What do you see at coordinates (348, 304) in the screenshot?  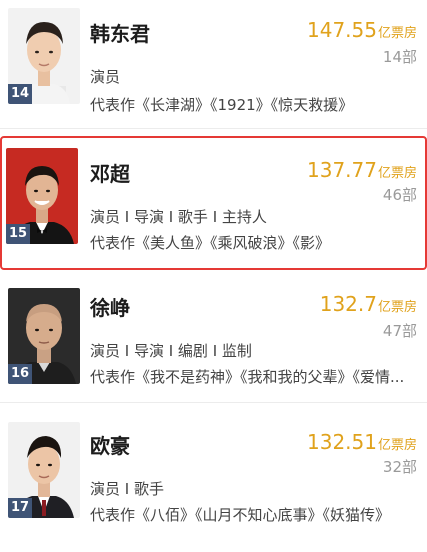 I see `box-office-number: 132.7` at bounding box center [348, 304].